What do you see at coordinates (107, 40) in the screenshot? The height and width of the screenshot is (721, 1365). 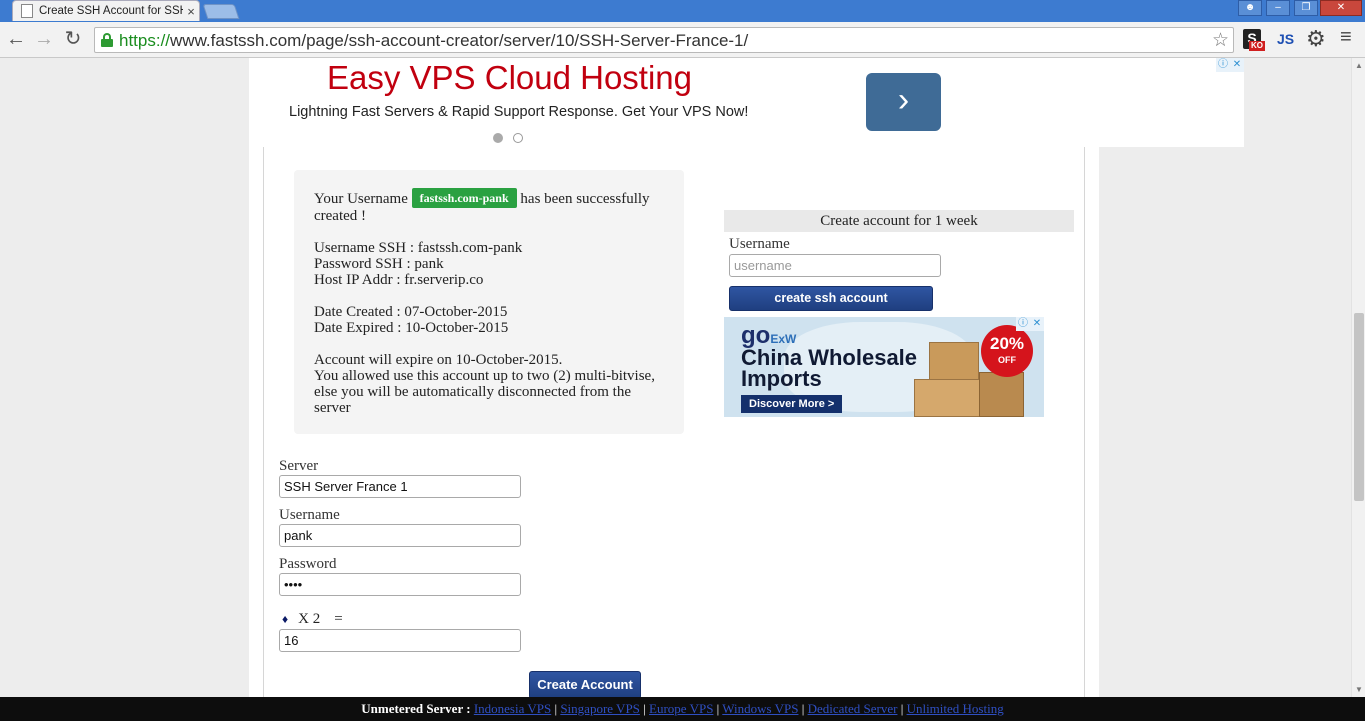 I see `secure-lock-icon` at bounding box center [107, 40].